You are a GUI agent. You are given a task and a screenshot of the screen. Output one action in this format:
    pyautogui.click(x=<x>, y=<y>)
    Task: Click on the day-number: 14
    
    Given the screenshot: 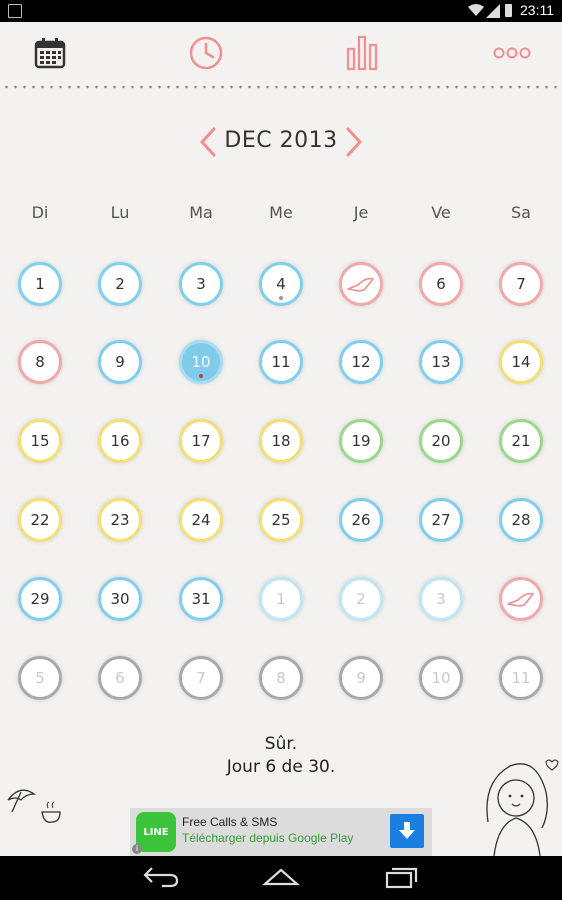 What is the action you would take?
    pyautogui.click(x=521, y=362)
    